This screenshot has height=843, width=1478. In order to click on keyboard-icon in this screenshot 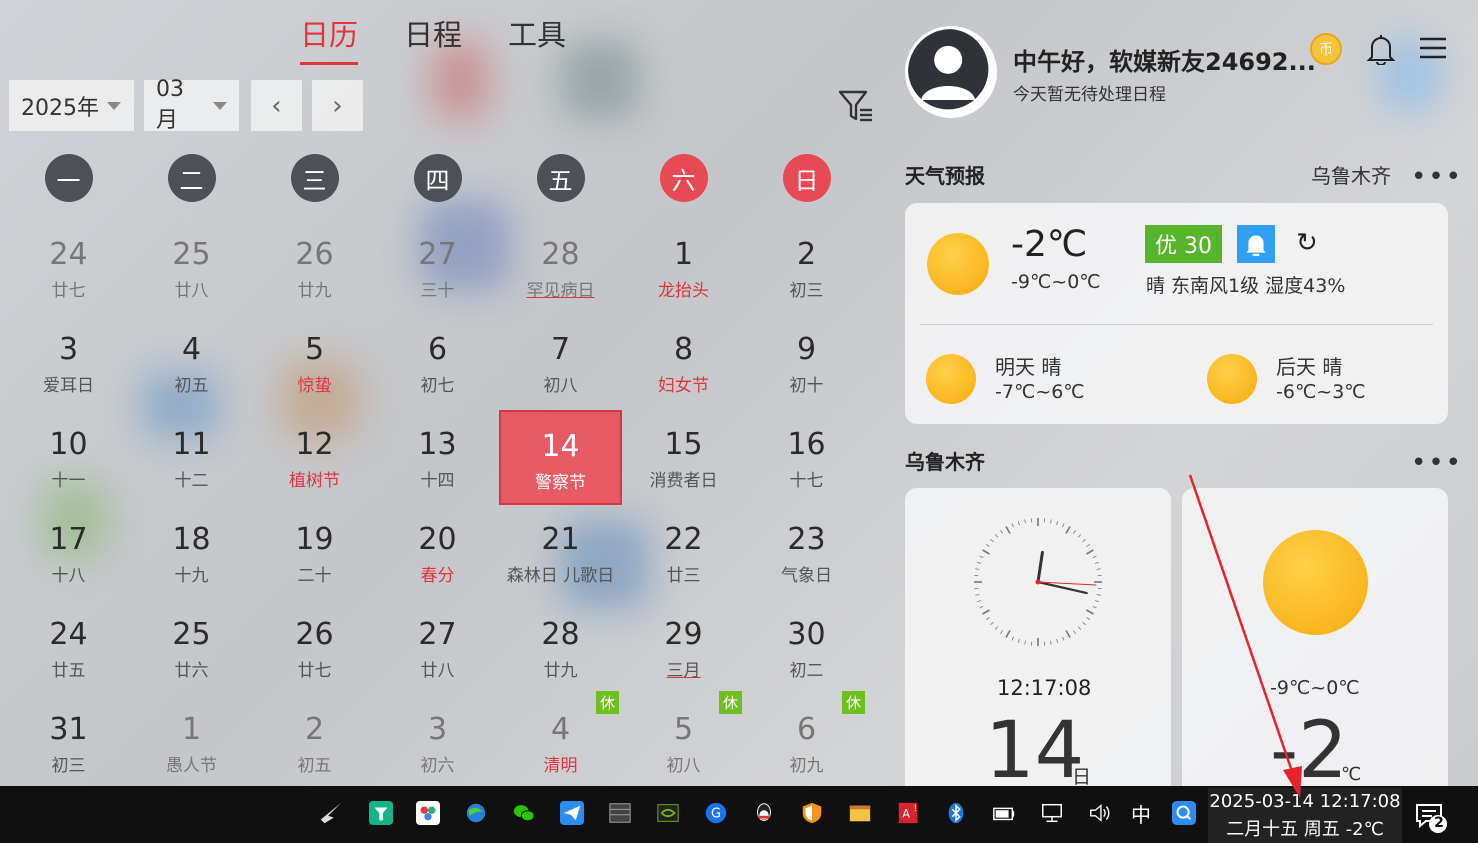, I will do `click(620, 813)`.